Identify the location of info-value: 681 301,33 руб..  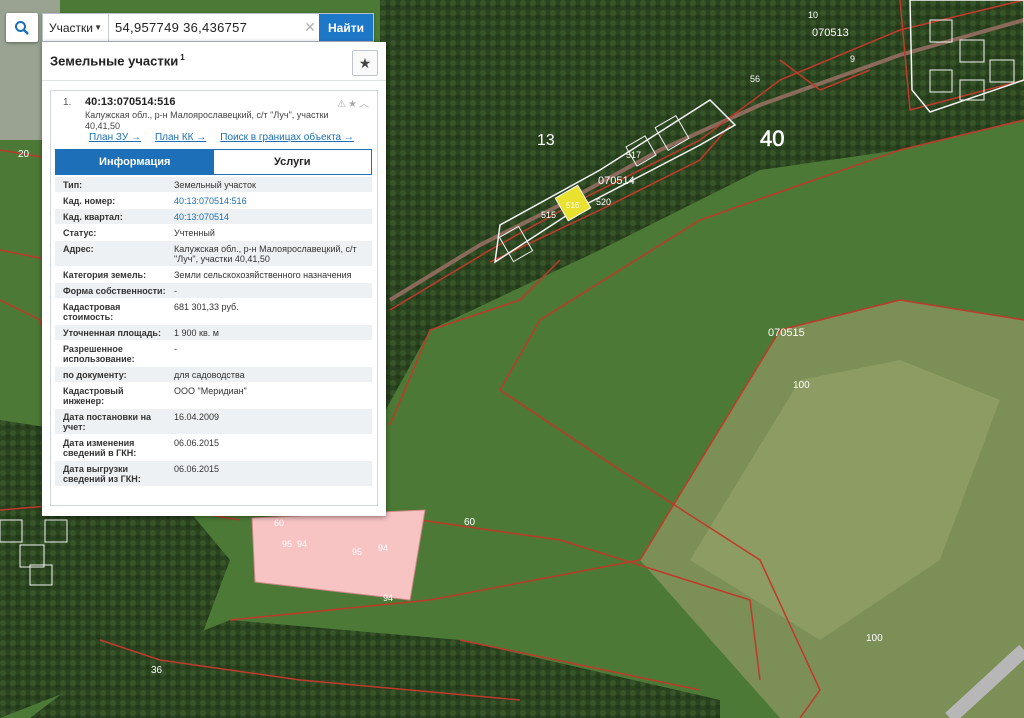
(206, 307).